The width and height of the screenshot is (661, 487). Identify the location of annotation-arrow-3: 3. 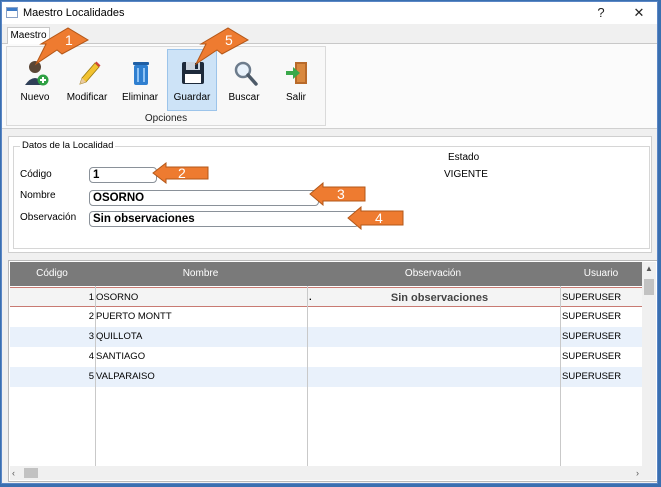
(337, 194).